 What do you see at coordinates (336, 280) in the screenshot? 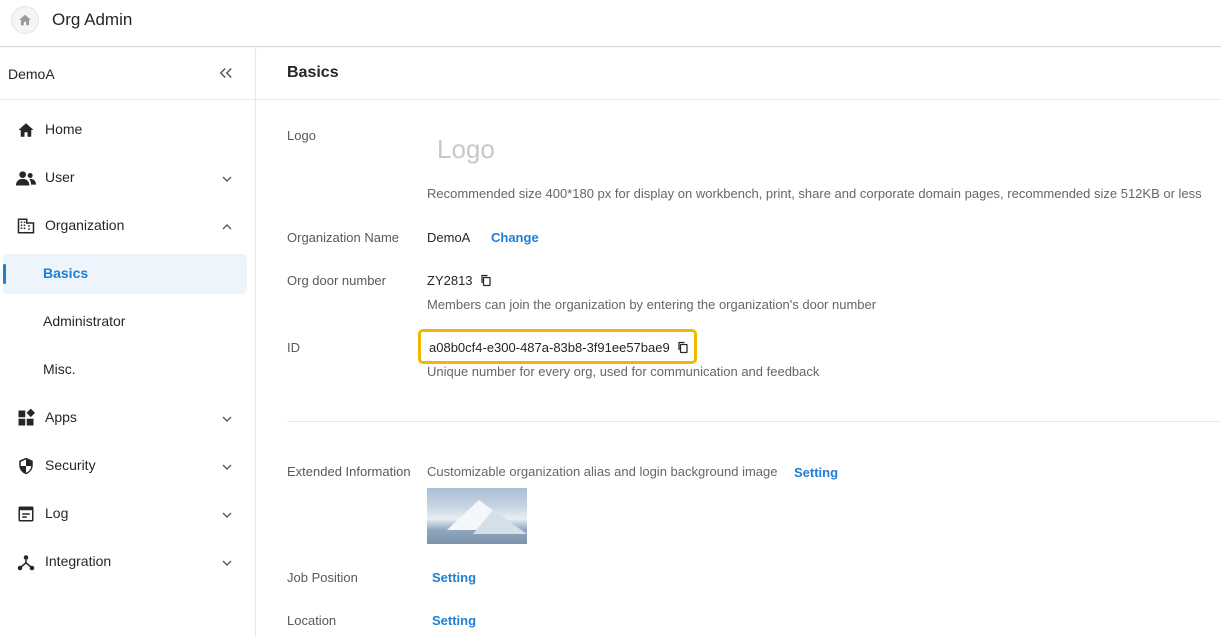
I see `door-number-label: Org door number` at bounding box center [336, 280].